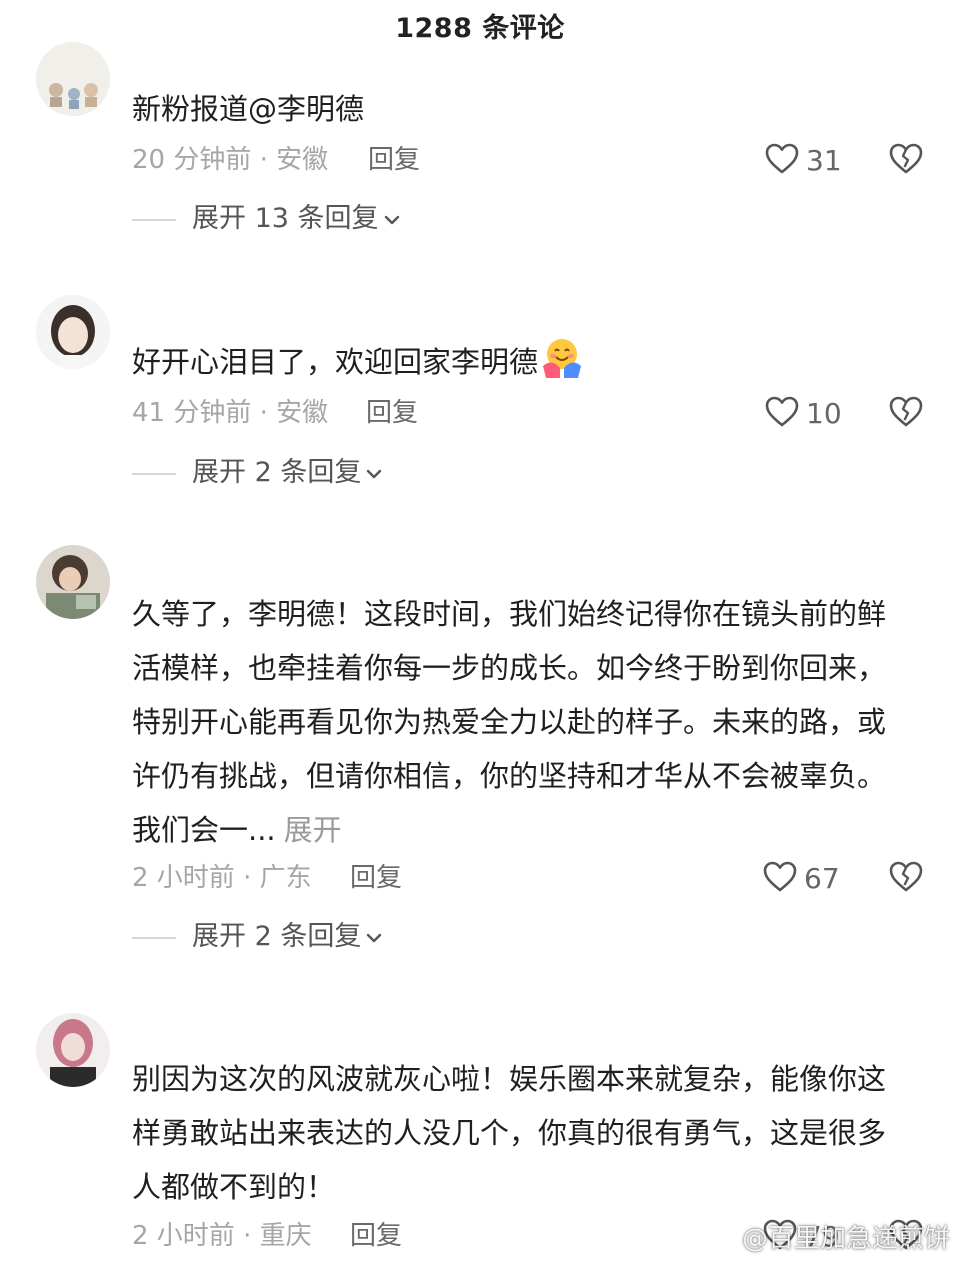  What do you see at coordinates (285, 1236) in the screenshot?
I see `comment-location: 重庆` at bounding box center [285, 1236].